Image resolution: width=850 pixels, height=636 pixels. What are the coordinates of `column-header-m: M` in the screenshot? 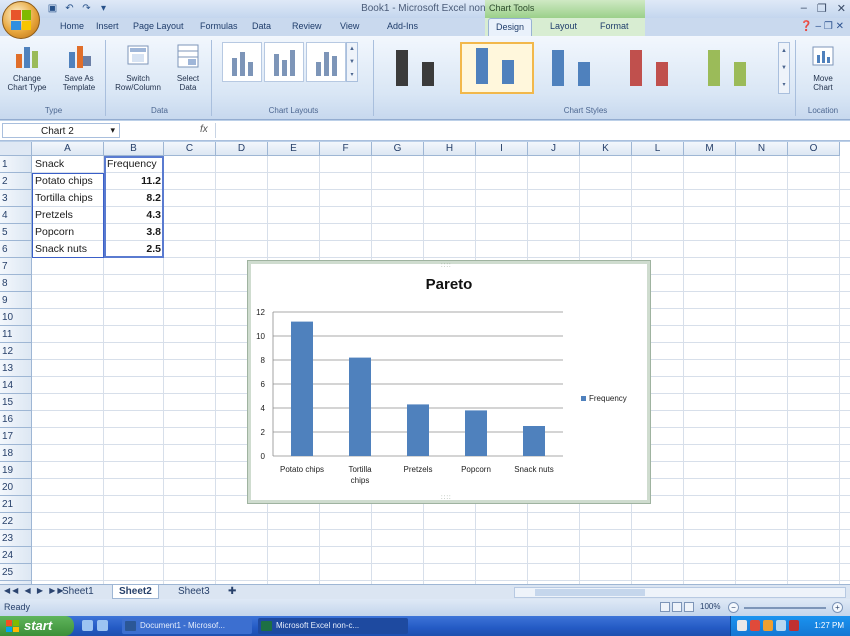 It's located at (710, 149).